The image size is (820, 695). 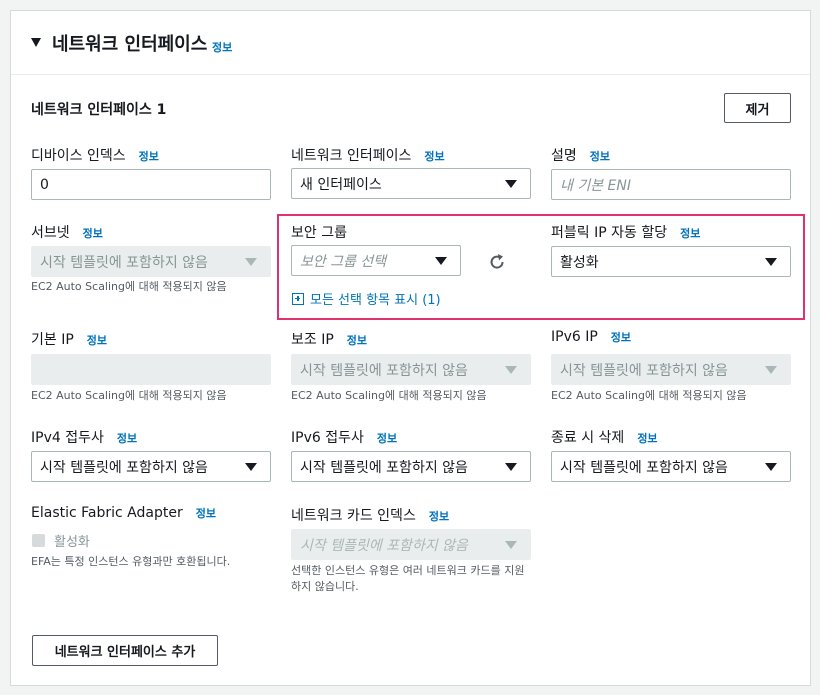 What do you see at coordinates (434, 156) in the screenshot?
I see `network-interface-info-link: 정보` at bounding box center [434, 156].